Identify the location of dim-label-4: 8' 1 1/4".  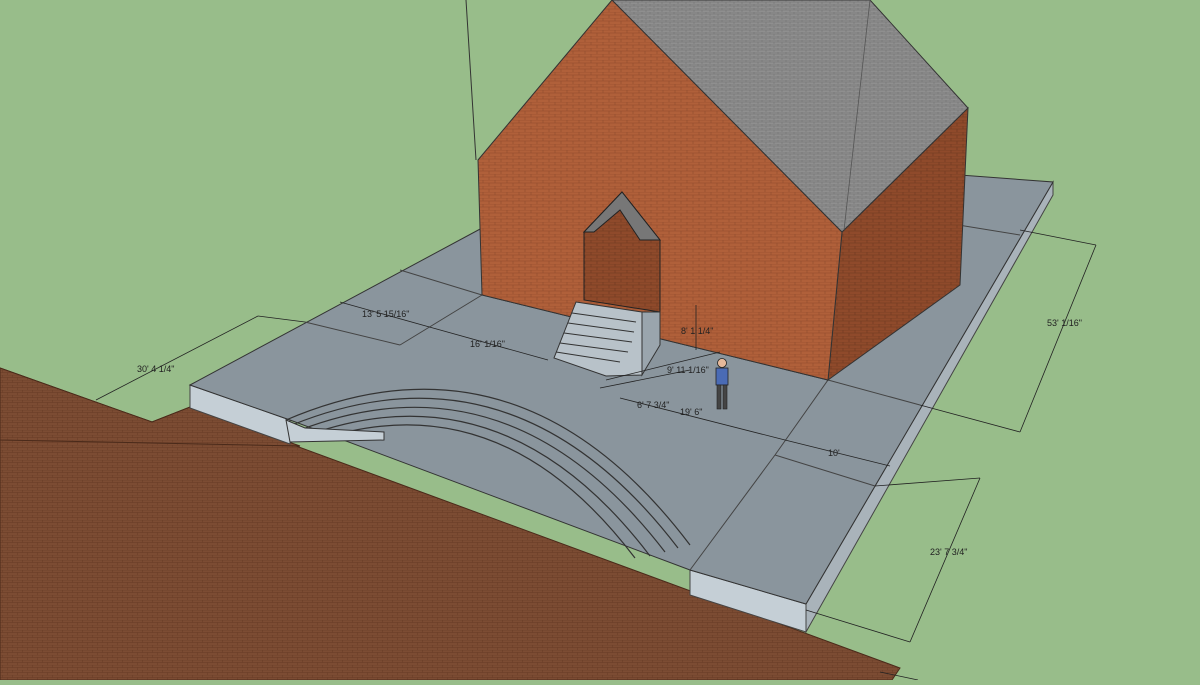
(697, 331).